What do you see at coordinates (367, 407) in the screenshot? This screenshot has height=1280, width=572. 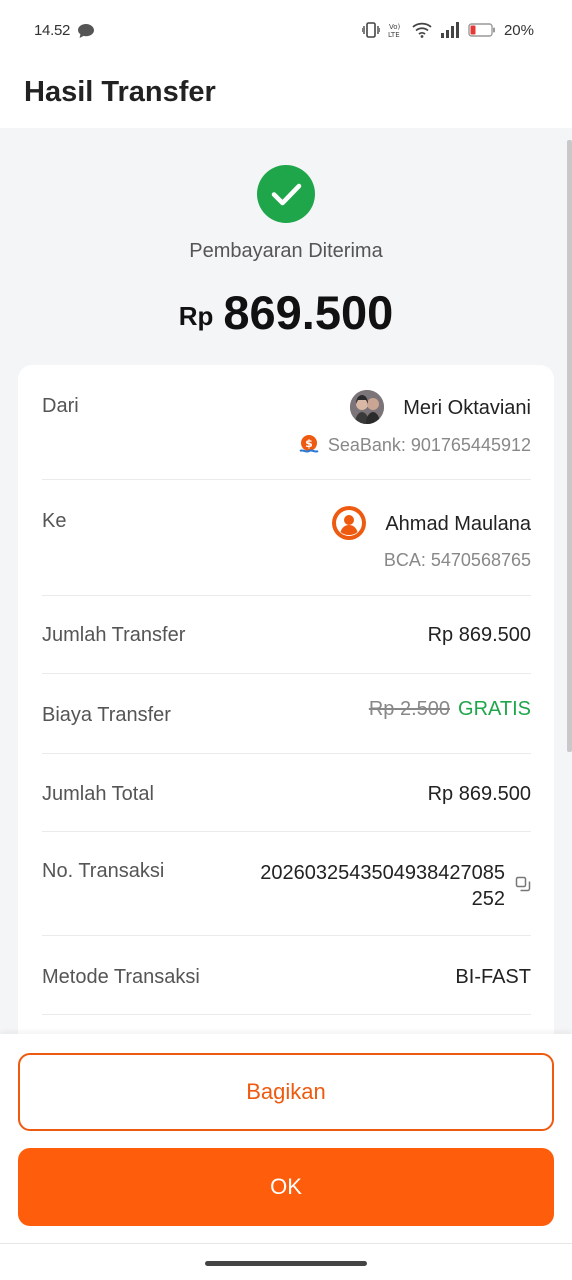 I see `sender-avatar` at bounding box center [367, 407].